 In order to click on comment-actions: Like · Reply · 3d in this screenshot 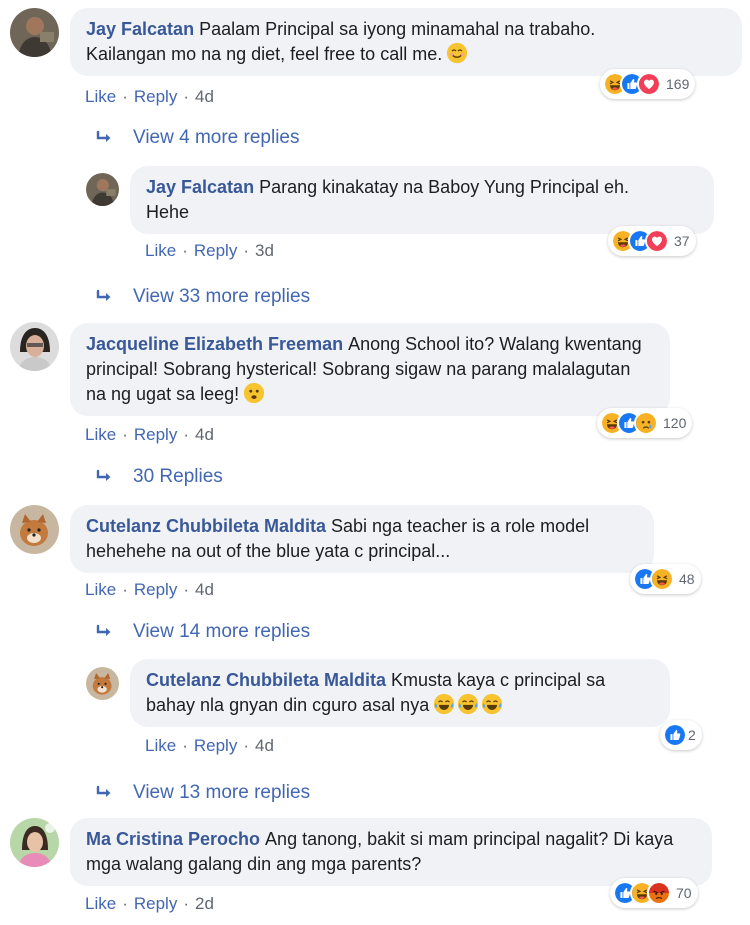, I will do `click(209, 251)`.